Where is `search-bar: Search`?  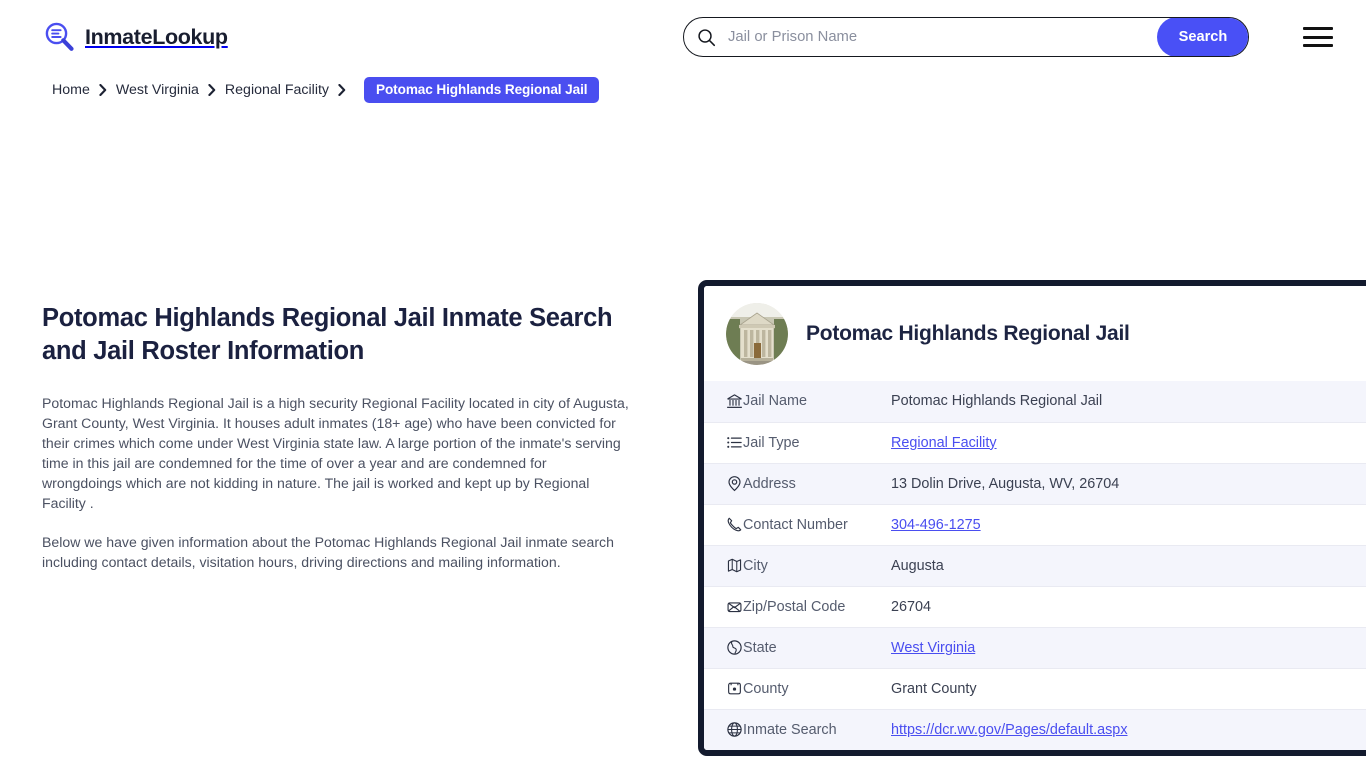
search-bar: Search is located at coordinates (966, 37).